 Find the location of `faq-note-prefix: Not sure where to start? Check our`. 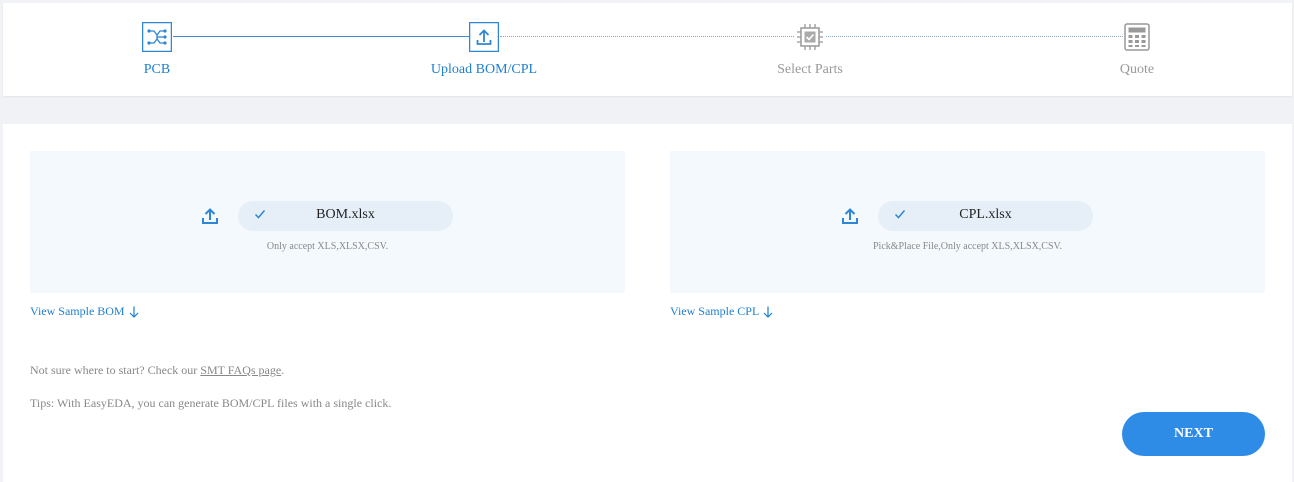

faq-note-prefix: Not sure where to start? Check our is located at coordinates (115, 370).